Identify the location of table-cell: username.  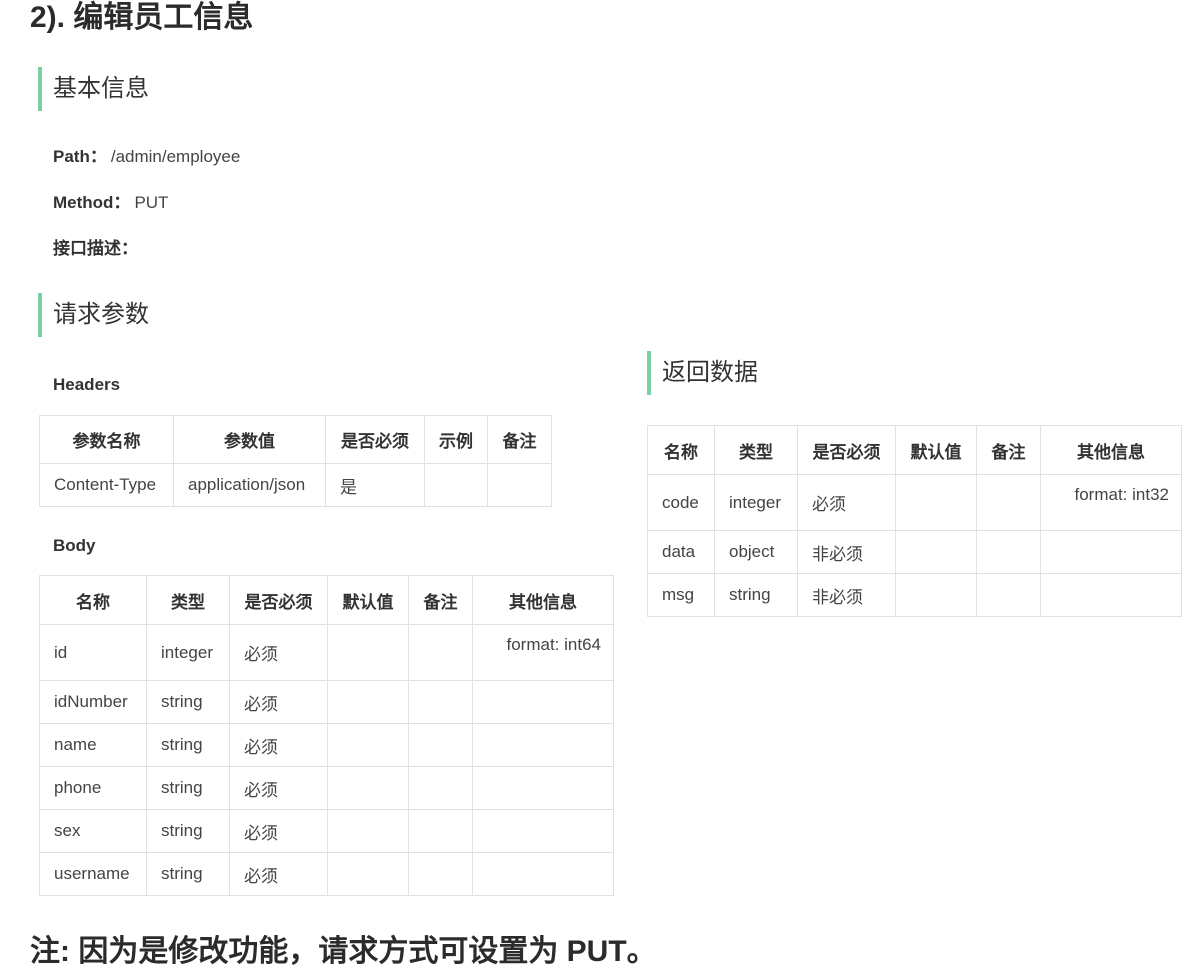
(93, 874).